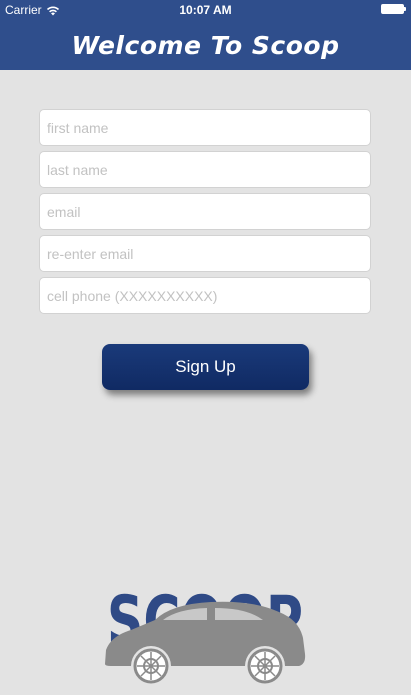  I want to click on battery-icon, so click(393, 9).